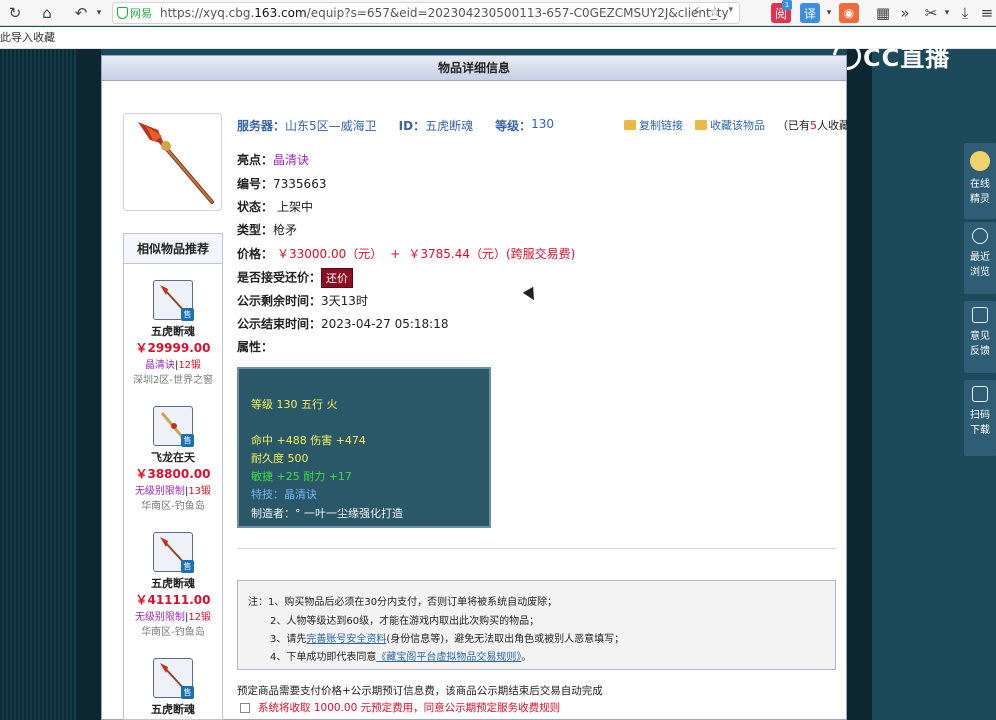  What do you see at coordinates (15, 13) in the screenshot?
I see `reload-icon: ↻` at bounding box center [15, 13].